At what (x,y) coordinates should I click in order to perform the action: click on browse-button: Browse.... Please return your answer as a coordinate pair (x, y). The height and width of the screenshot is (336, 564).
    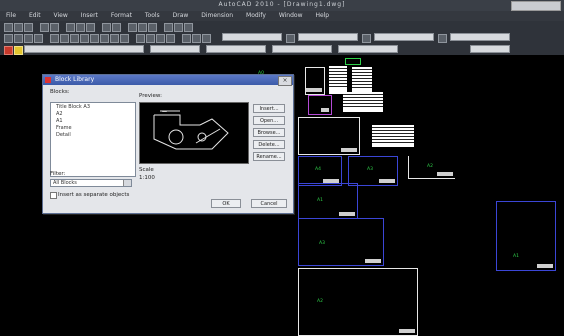
    Looking at the image, I should click on (269, 132).